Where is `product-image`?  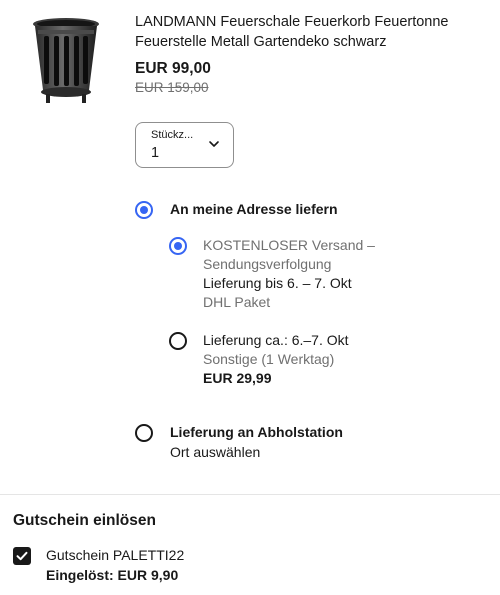
product-image is located at coordinates (66, 59).